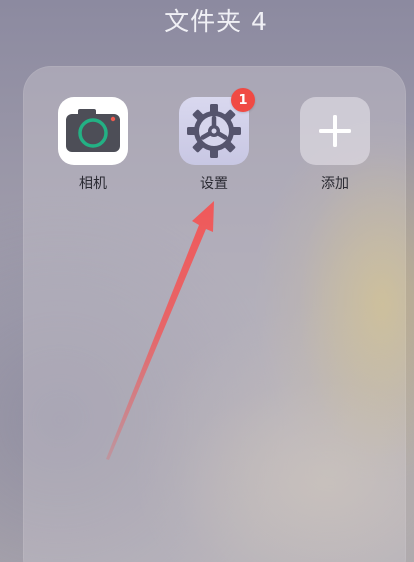 This screenshot has width=414, height=562. I want to click on app-settings: 1 设置, so click(216, 140).